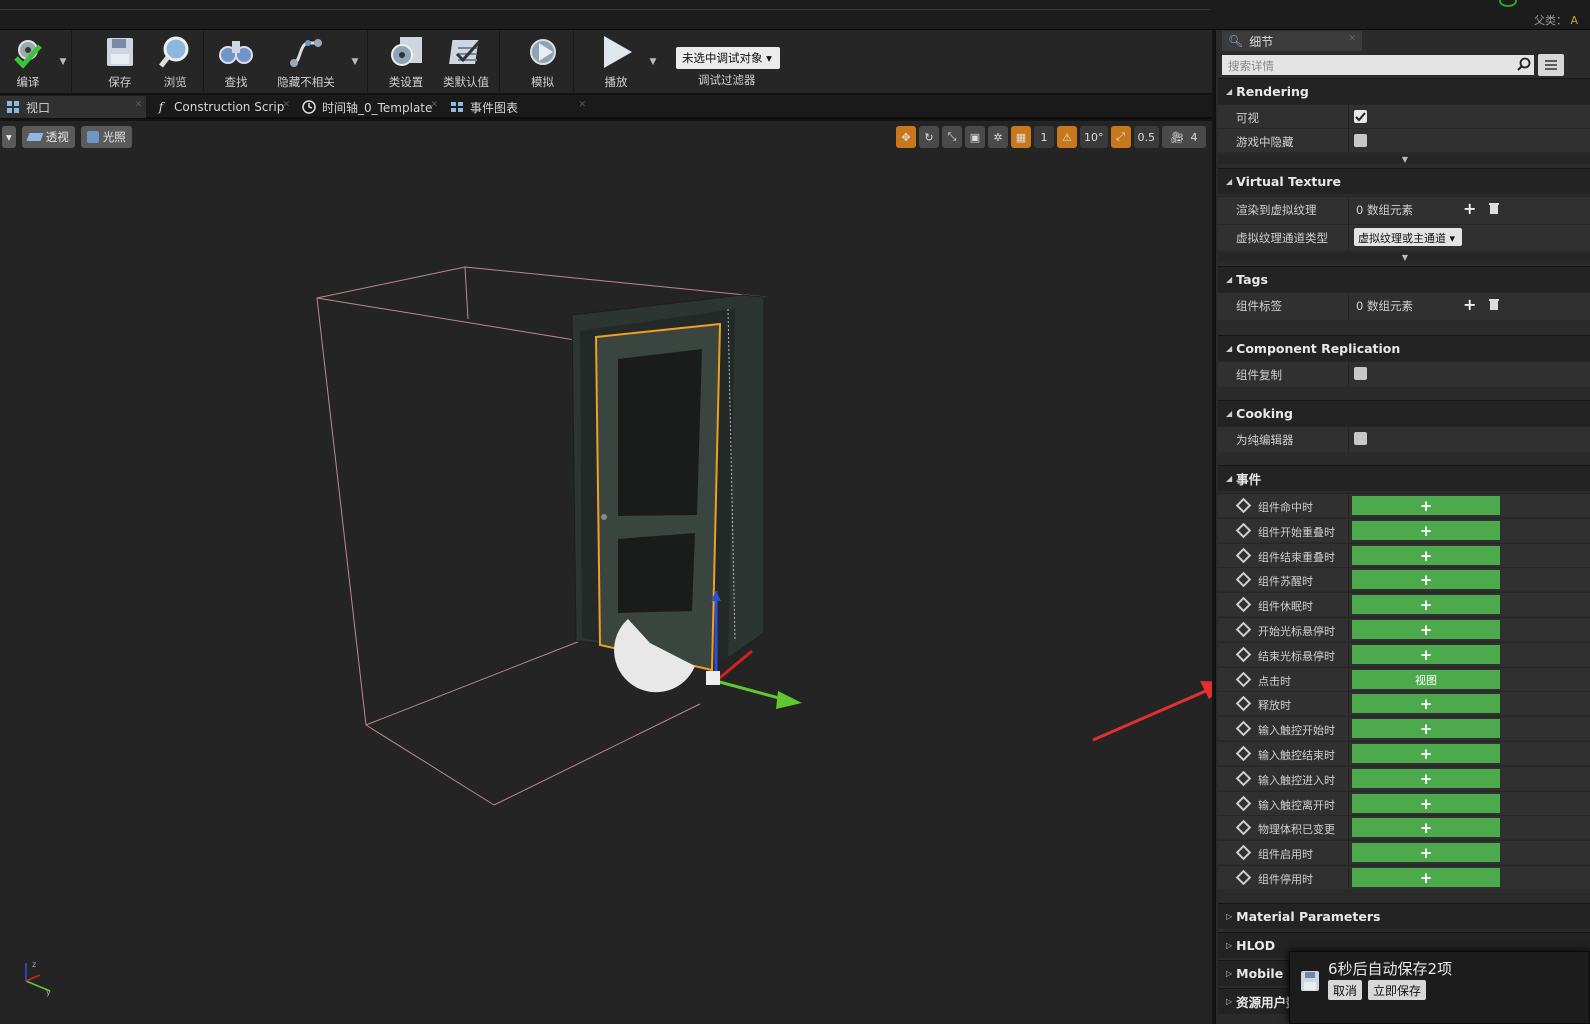  Describe the element at coordinates (1236, 41) in the screenshot. I see `details-magnifier-icon: 🔍︎` at that location.